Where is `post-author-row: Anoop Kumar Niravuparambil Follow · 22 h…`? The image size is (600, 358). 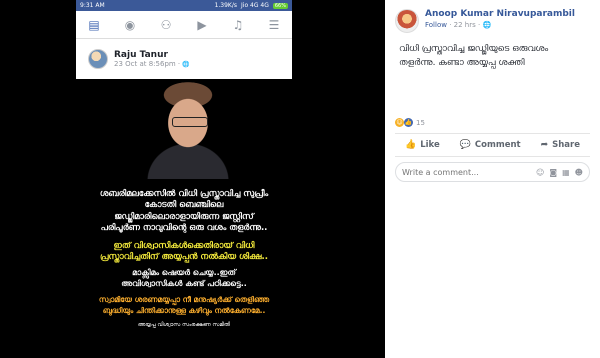
post-author-row: Anoop Kumar Niravuparambil Follow · 22 h… is located at coordinates (492, 16).